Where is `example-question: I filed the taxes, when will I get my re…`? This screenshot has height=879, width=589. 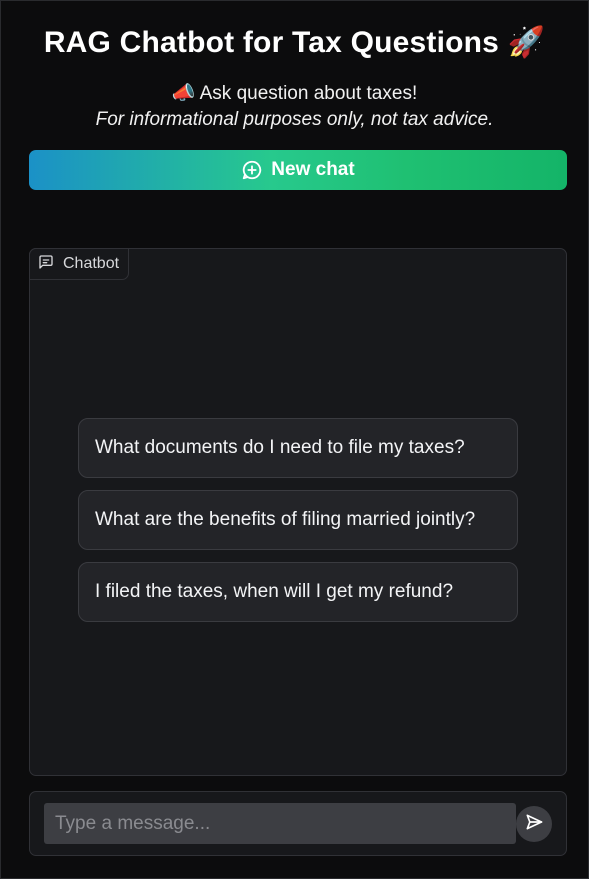
example-question: I filed the taxes, when will I get my re… is located at coordinates (298, 592).